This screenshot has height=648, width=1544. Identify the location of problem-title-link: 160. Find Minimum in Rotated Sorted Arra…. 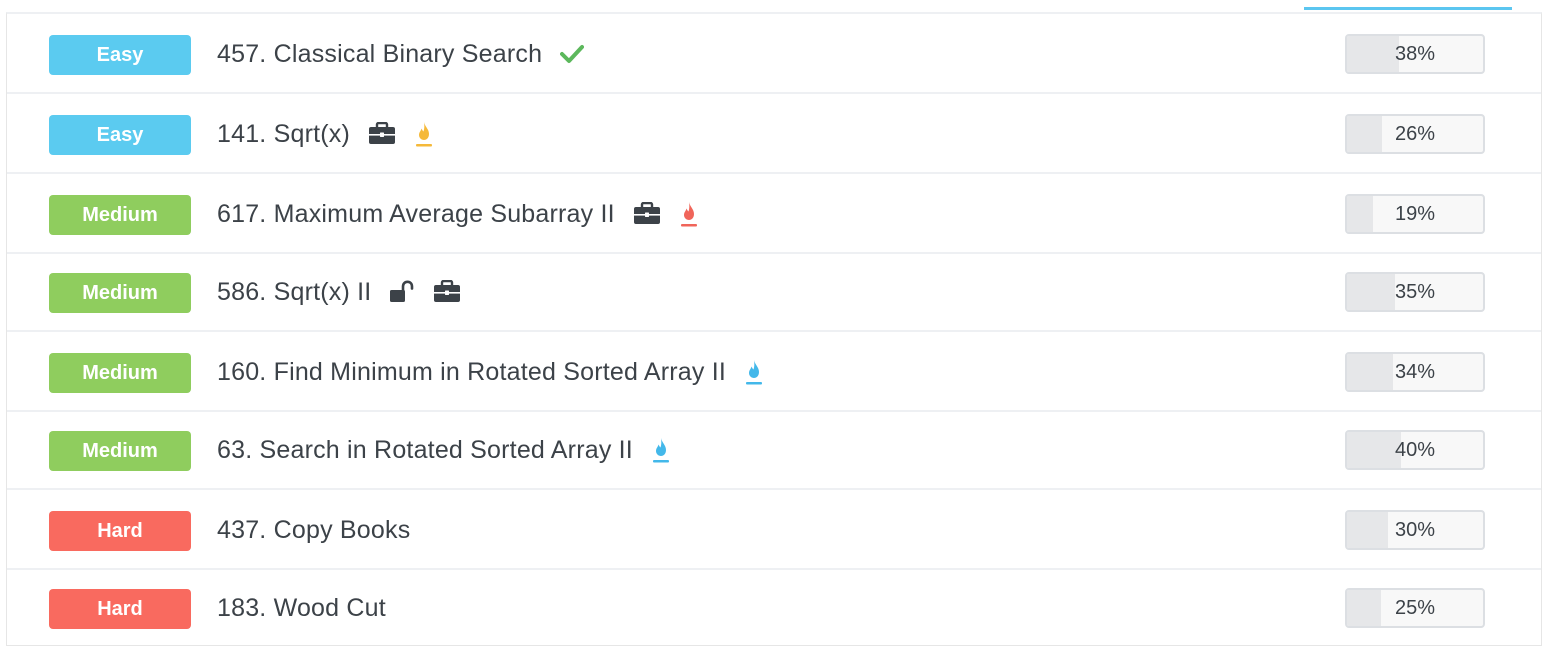
(471, 372).